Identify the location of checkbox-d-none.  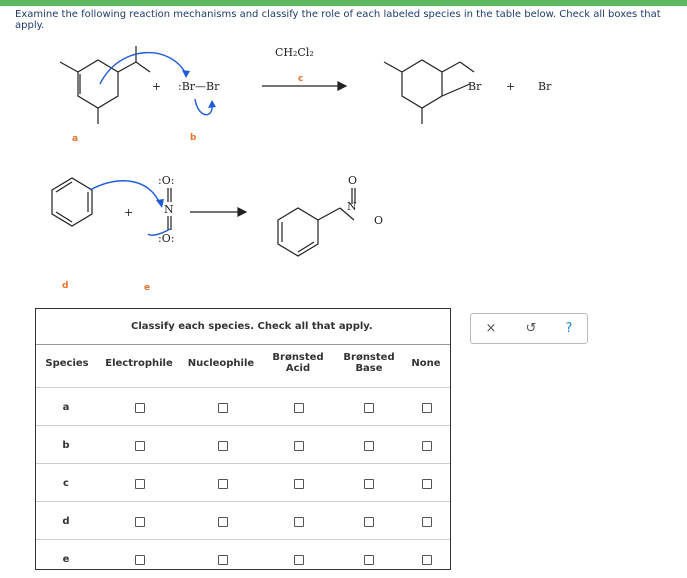
(427, 522).